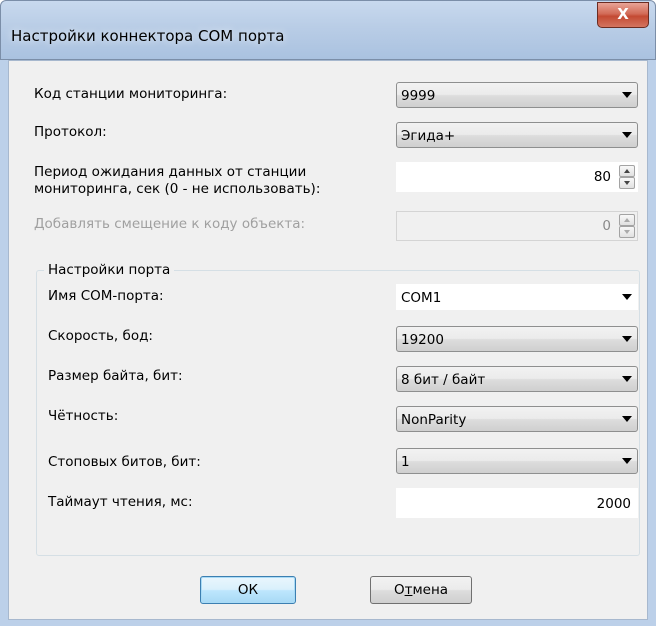 This screenshot has width=656, height=626. What do you see at coordinates (100, 336) in the screenshot?
I see `baud-rate-label: Скорость, бод:` at bounding box center [100, 336].